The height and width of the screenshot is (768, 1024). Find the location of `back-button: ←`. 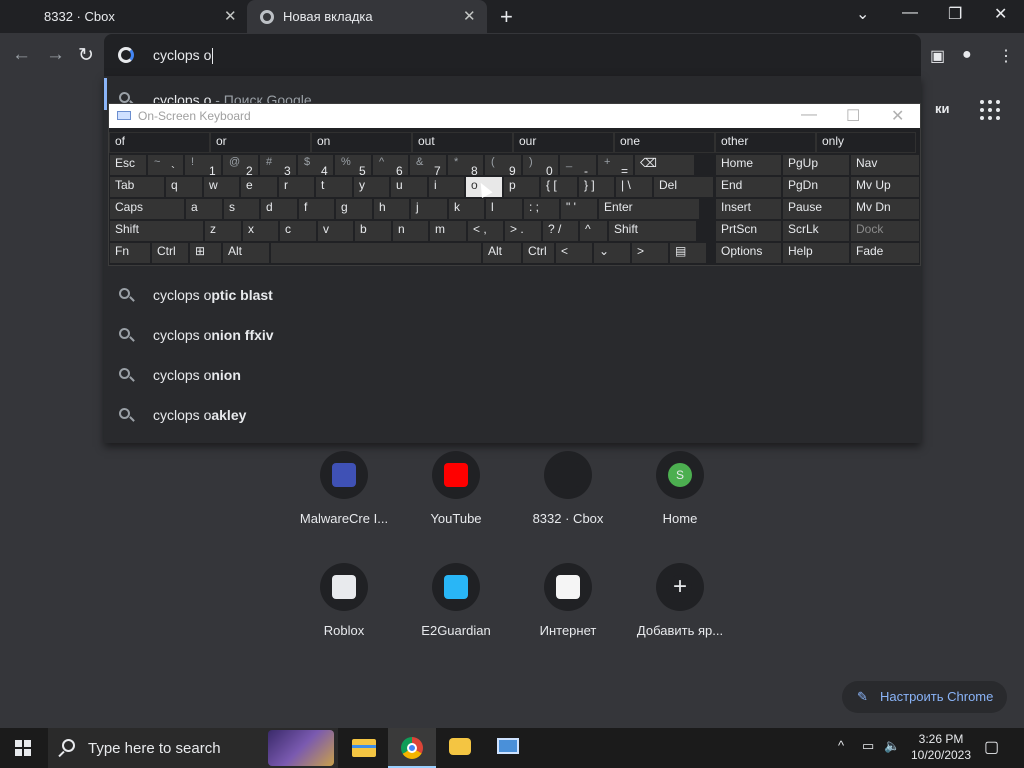

back-button: ← is located at coordinates (21, 55).